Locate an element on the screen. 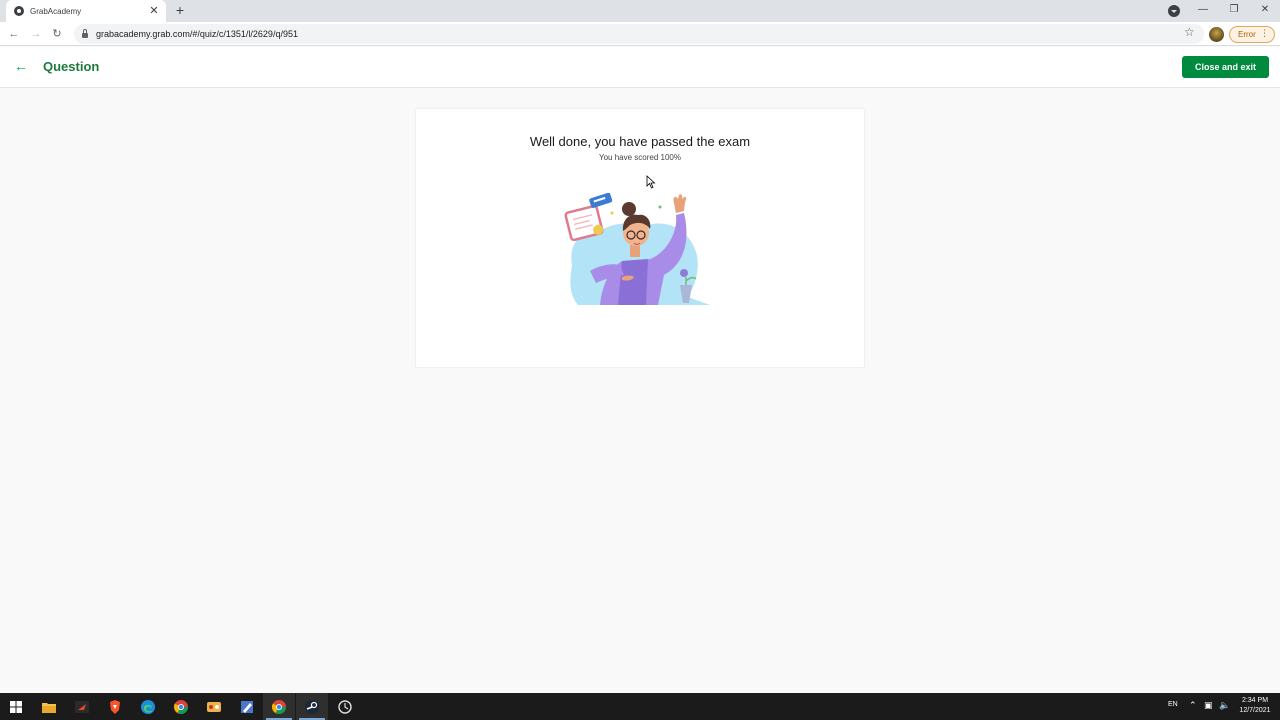  app-header: ← Question Close and exit is located at coordinates (640, 67).